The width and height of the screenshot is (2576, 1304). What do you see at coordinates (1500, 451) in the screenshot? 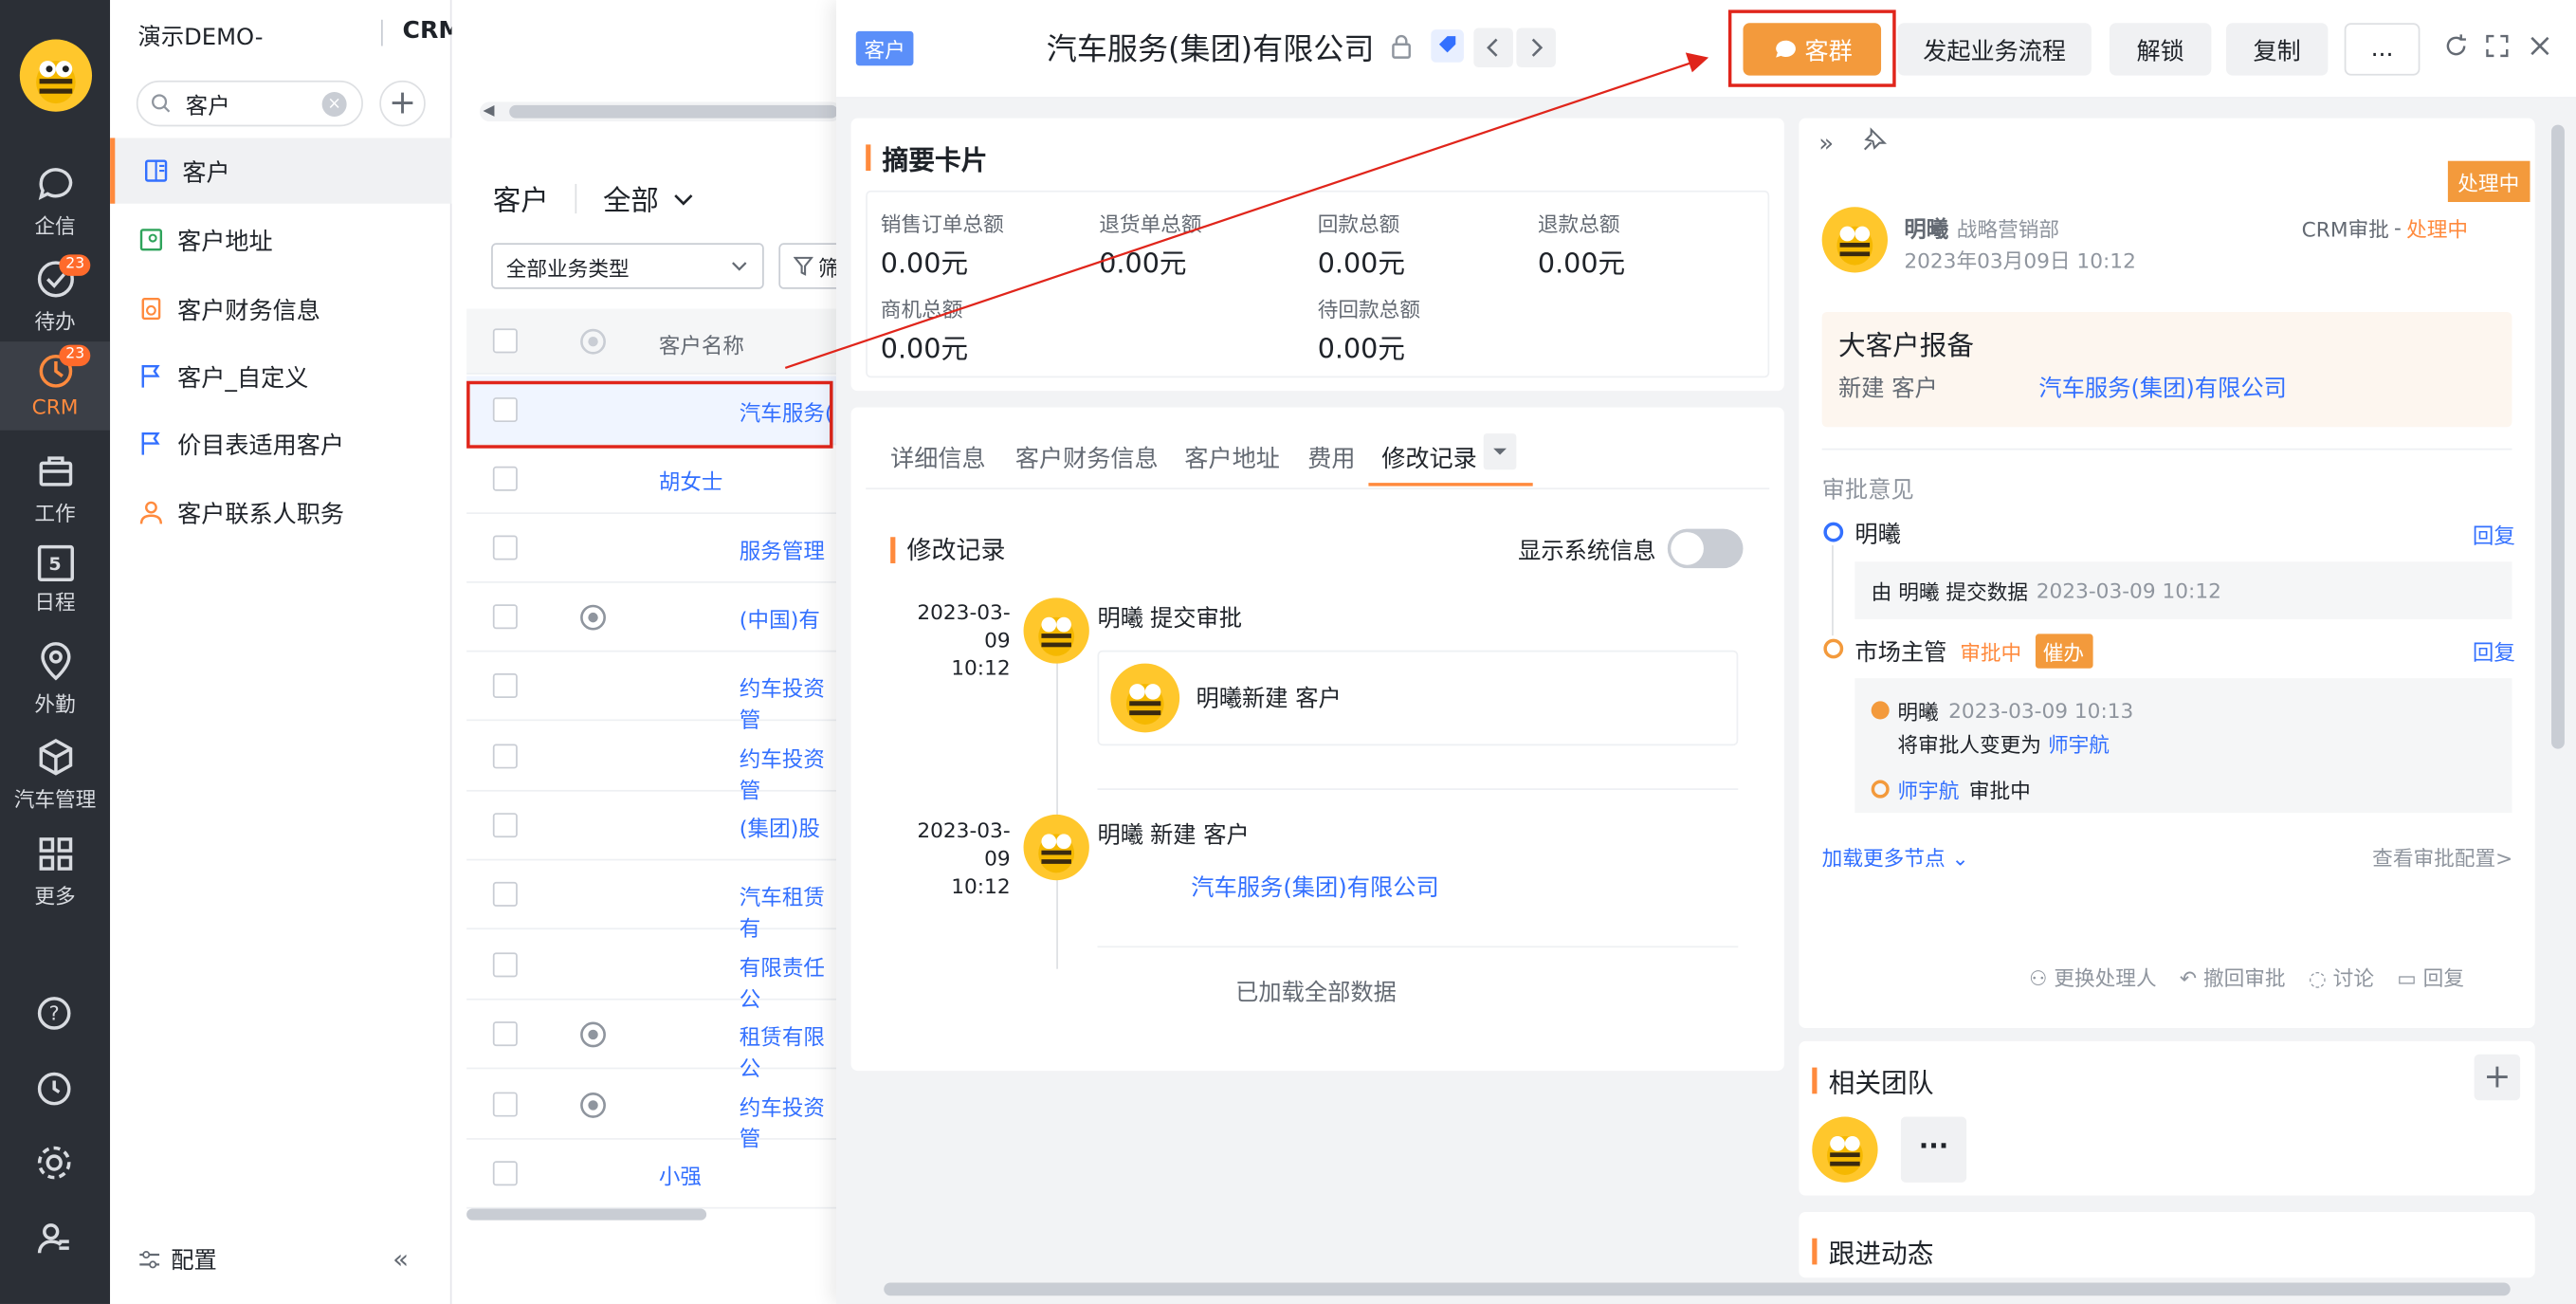
I see `tab-dropdown-icon` at bounding box center [1500, 451].